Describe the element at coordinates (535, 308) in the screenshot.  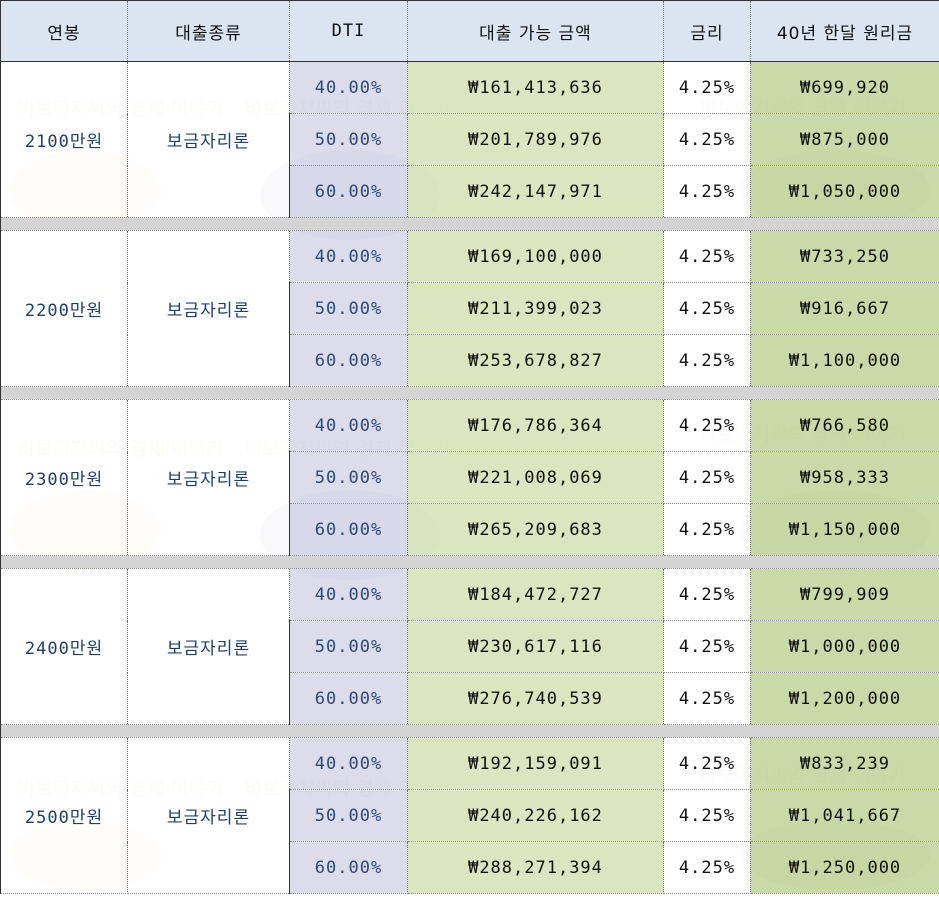
I see `amount-cell: ₩211,399,023` at that location.